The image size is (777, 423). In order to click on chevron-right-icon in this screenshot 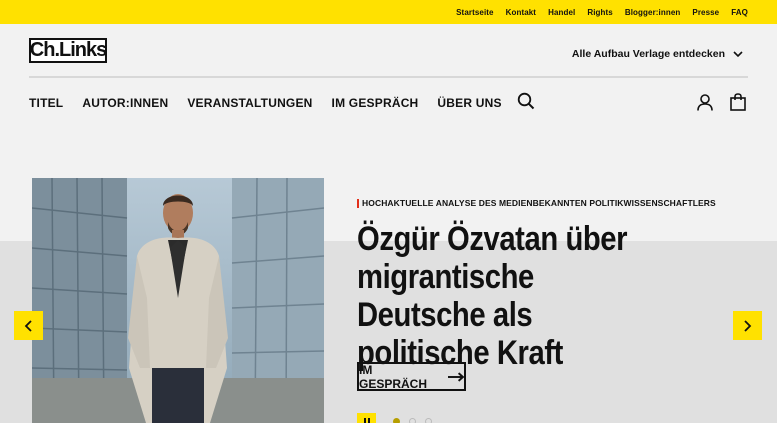, I will do `click(748, 325)`.